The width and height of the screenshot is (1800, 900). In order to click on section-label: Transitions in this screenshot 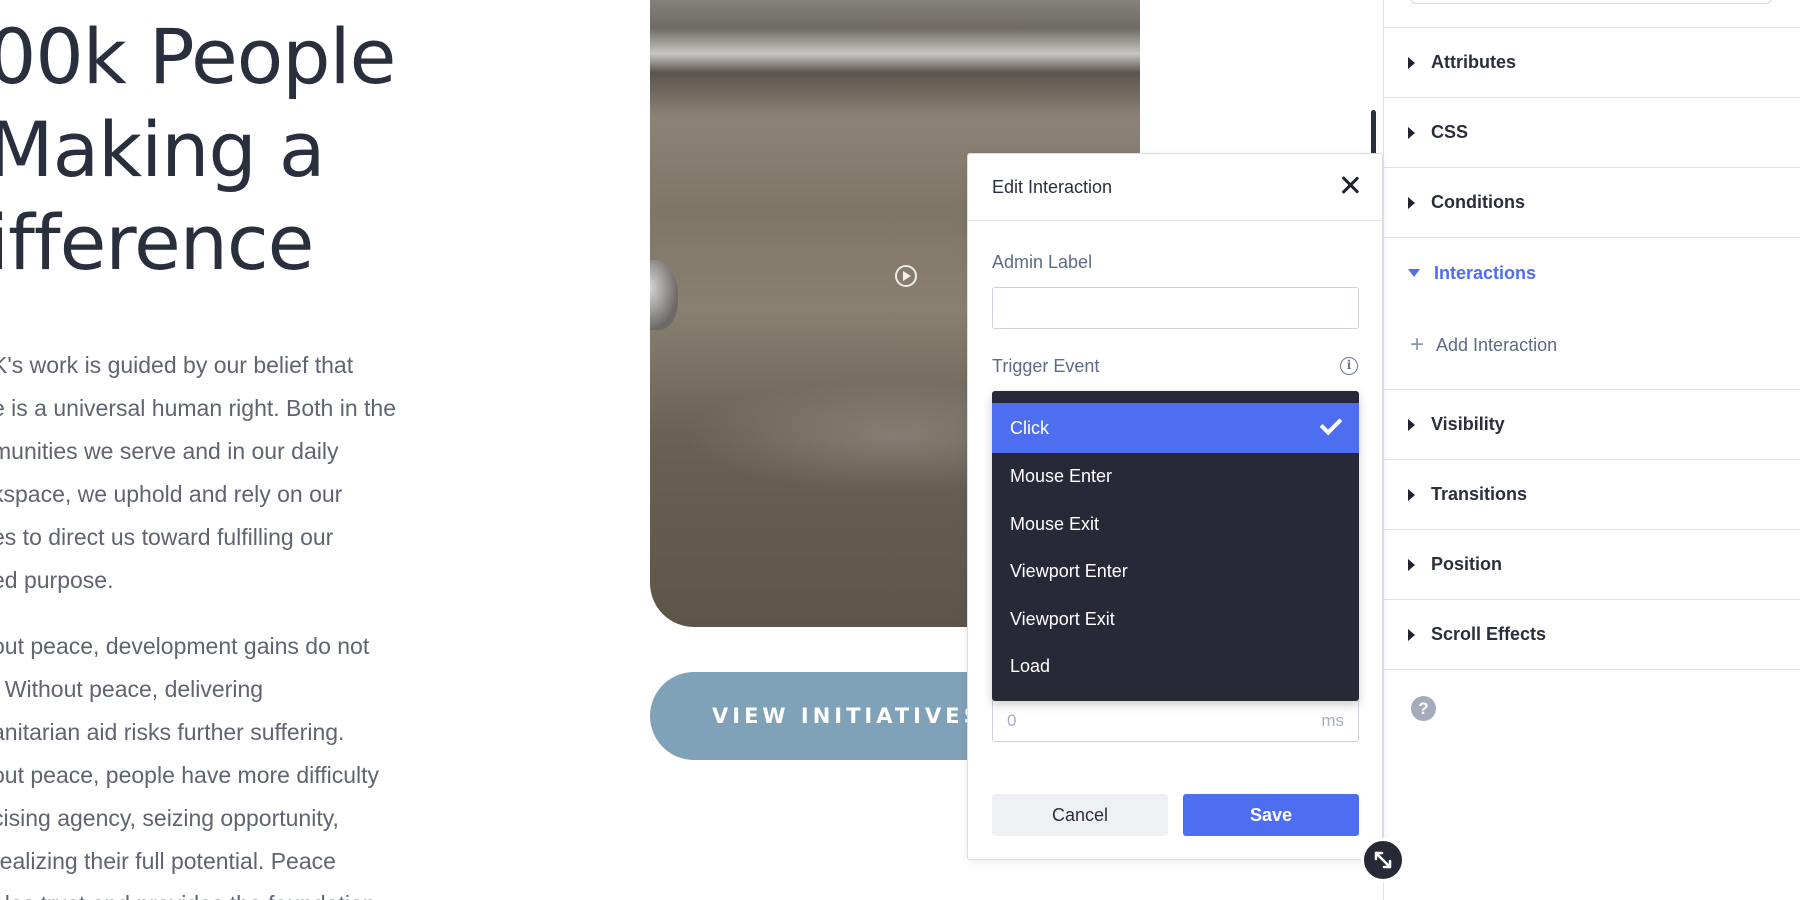, I will do `click(1479, 494)`.